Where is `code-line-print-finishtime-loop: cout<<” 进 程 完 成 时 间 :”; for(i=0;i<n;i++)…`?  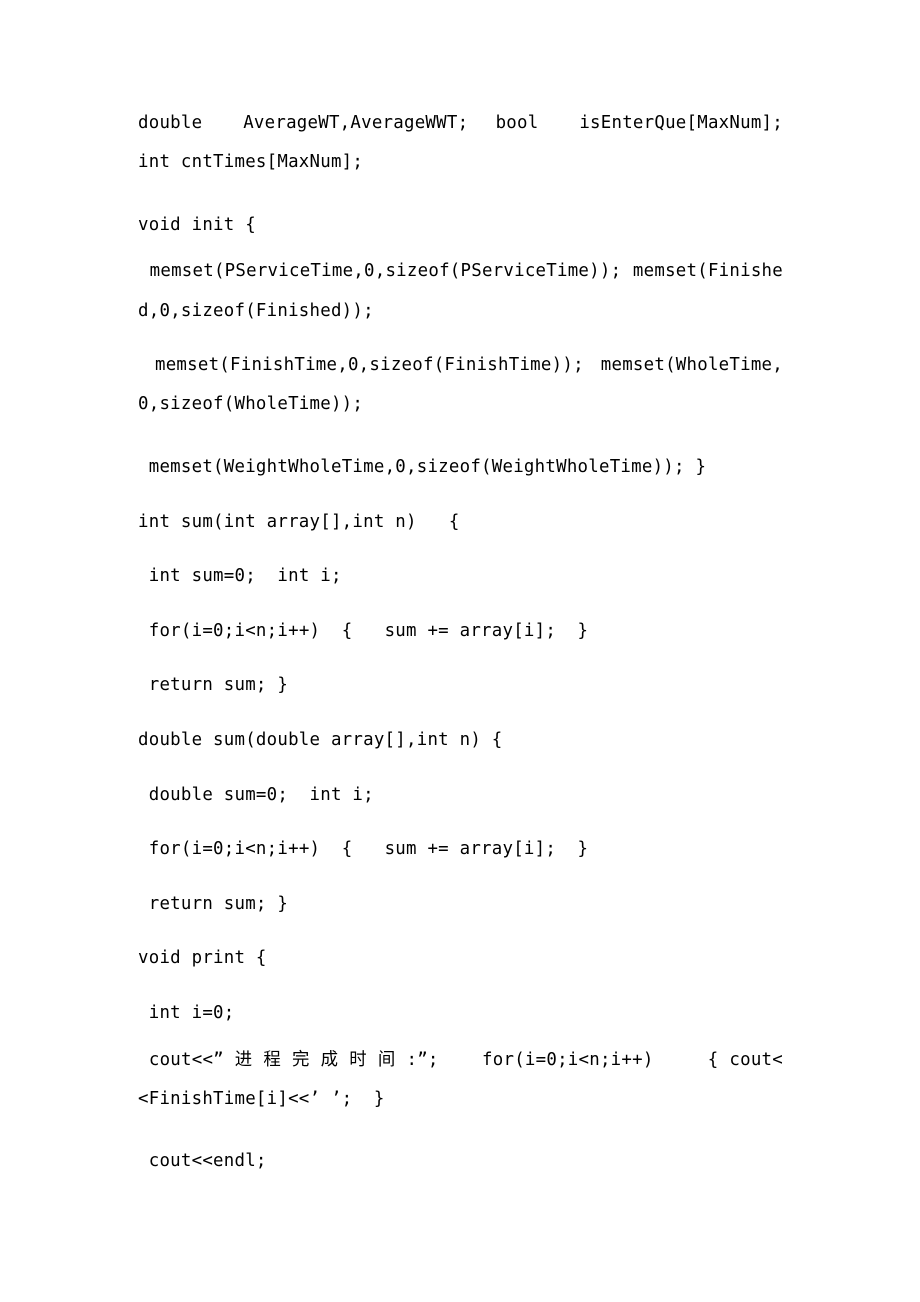 code-line-print-finishtime-loop: cout<<” 进 程 完 成 时 间 :”; for(i=0;i<n;i++)… is located at coordinates (460, 1079).